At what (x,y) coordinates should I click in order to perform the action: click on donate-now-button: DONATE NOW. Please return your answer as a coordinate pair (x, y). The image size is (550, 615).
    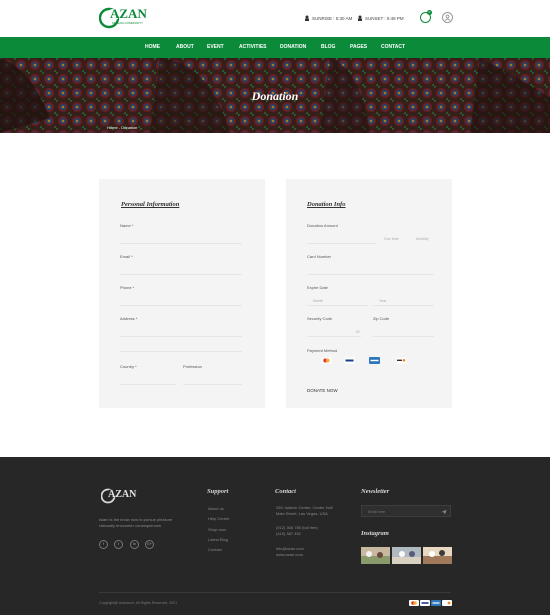
    Looking at the image, I should click on (329, 390).